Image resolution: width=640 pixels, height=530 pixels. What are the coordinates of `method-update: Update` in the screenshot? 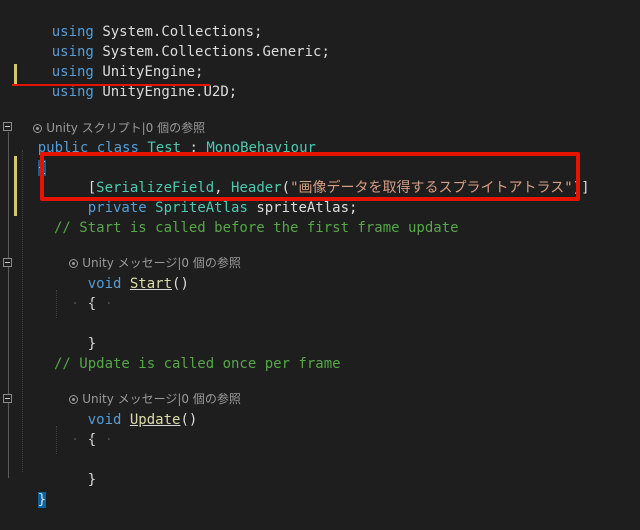 It's located at (155, 420).